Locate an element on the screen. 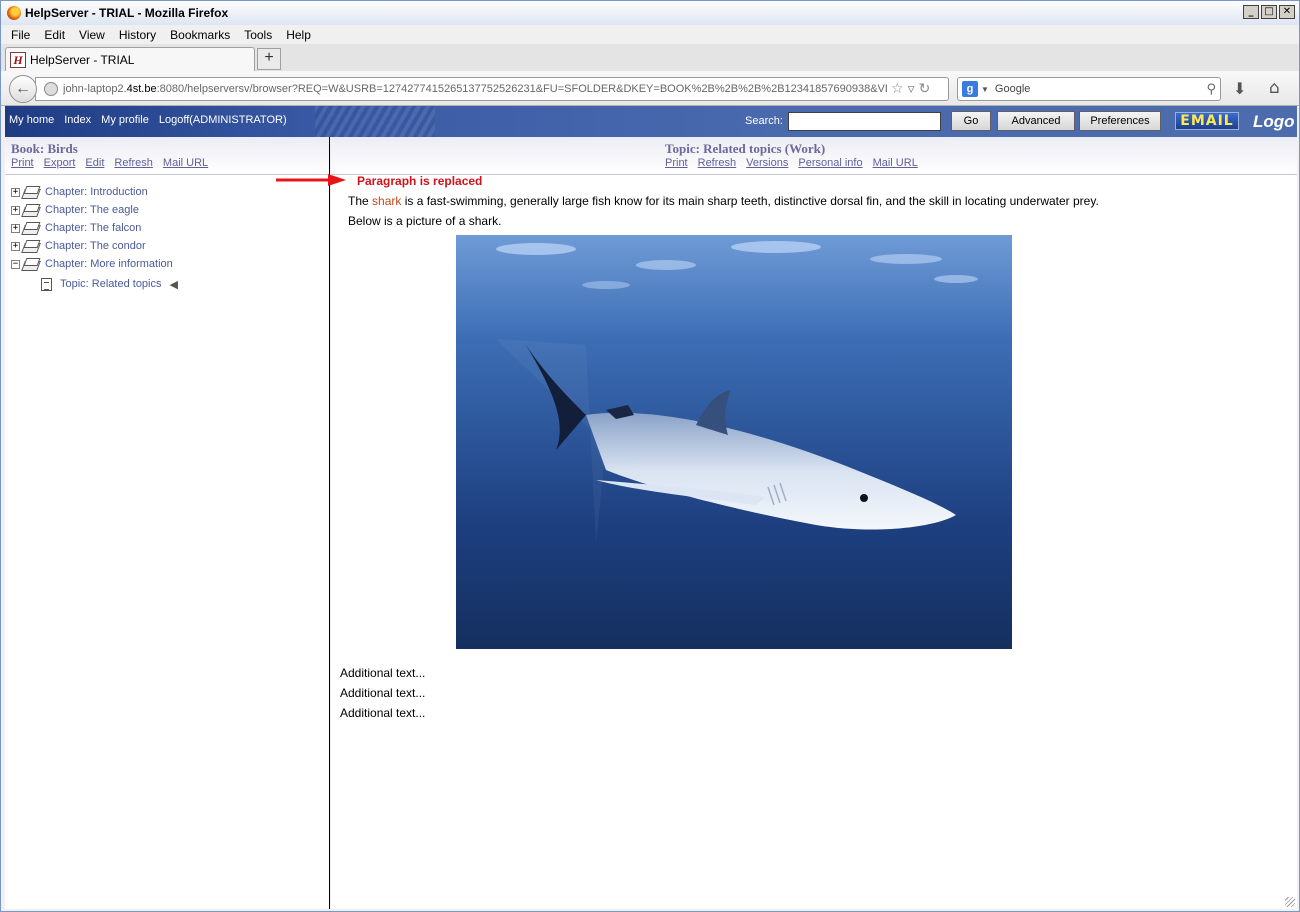 The width and height of the screenshot is (1300, 912). link-my-profile: My profile is located at coordinates (125, 120).